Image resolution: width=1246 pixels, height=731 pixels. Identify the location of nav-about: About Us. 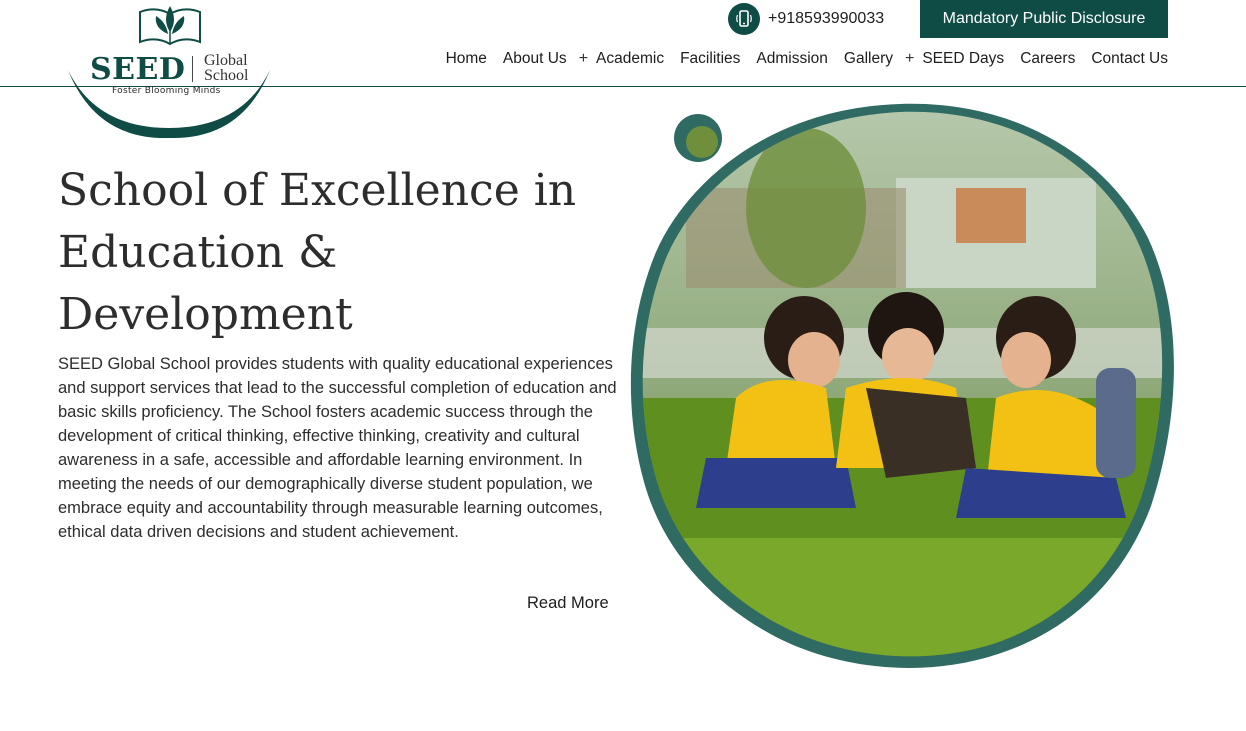
(535, 59).